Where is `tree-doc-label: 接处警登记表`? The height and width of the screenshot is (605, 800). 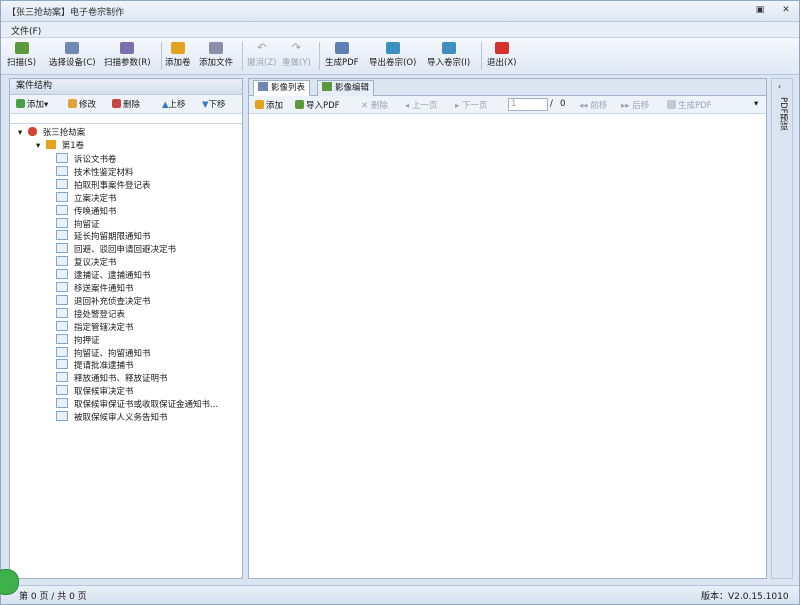
tree-doc-label: 接处警登记表 is located at coordinates (100, 314).